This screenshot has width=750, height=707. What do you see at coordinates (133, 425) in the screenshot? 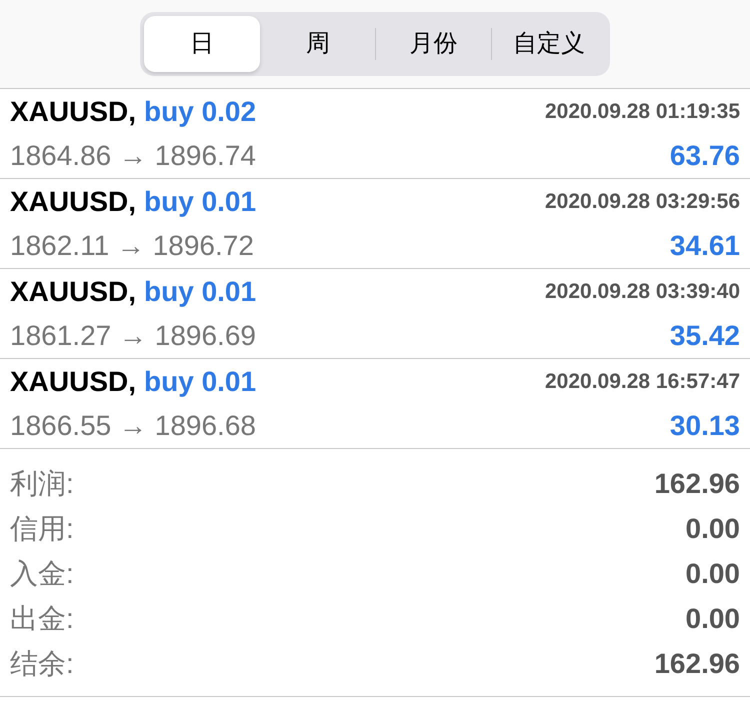
I see `trade-prices: 1866.55 → 1896.68` at bounding box center [133, 425].